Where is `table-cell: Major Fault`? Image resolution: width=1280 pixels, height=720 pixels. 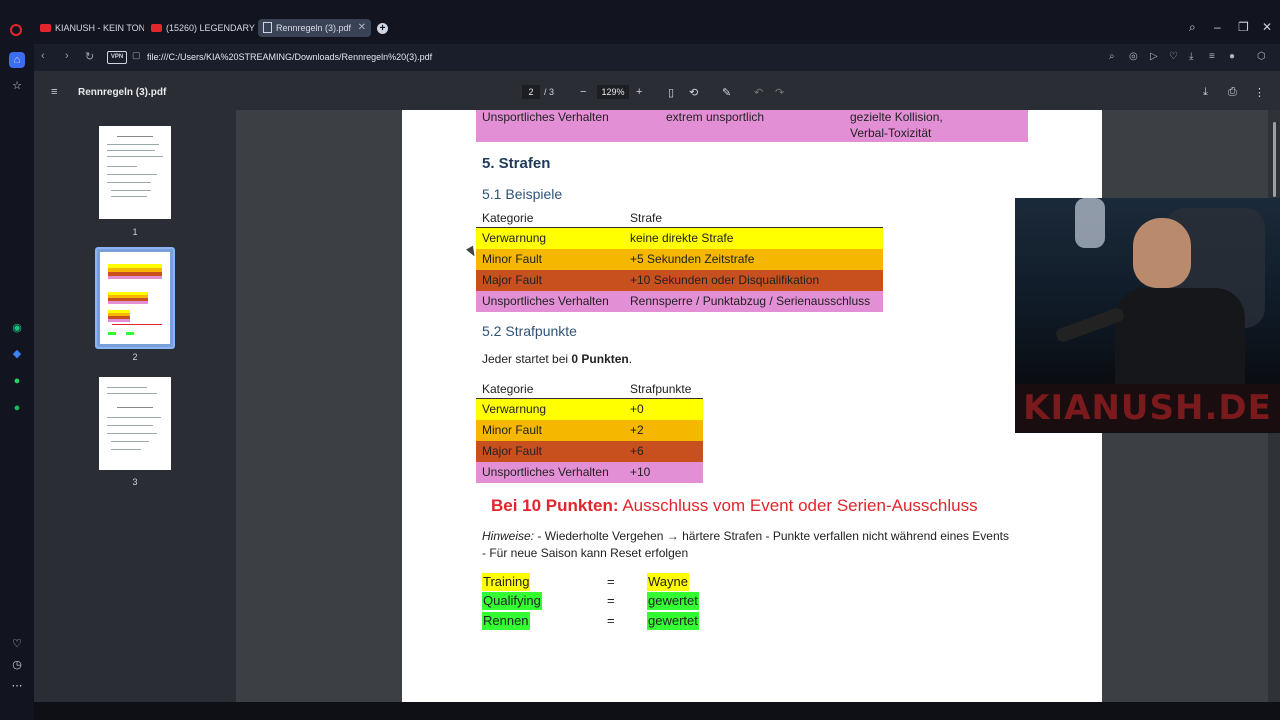
table-cell: Major Fault is located at coordinates (512, 451).